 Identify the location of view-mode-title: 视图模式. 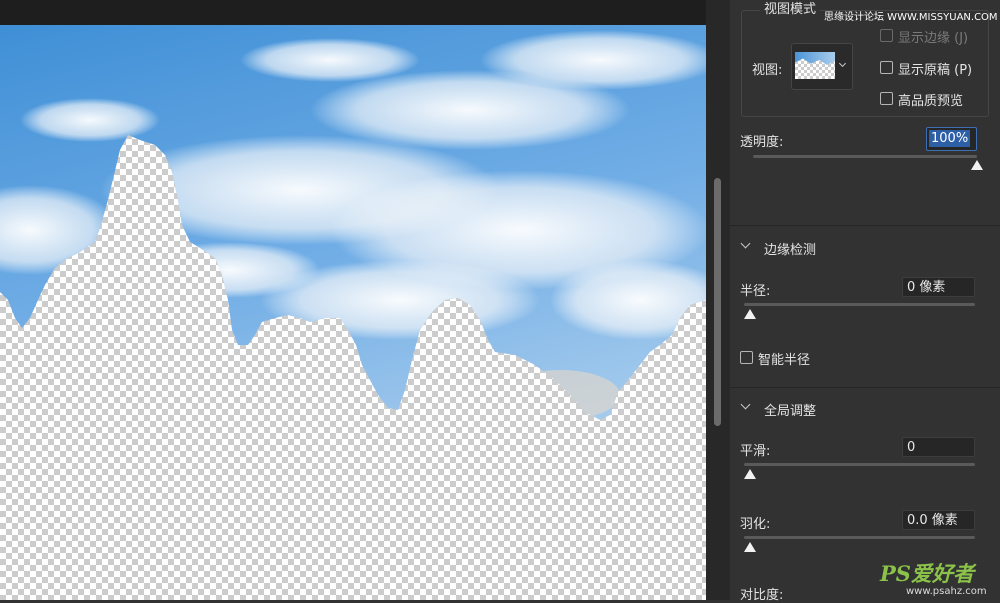
(790, 8).